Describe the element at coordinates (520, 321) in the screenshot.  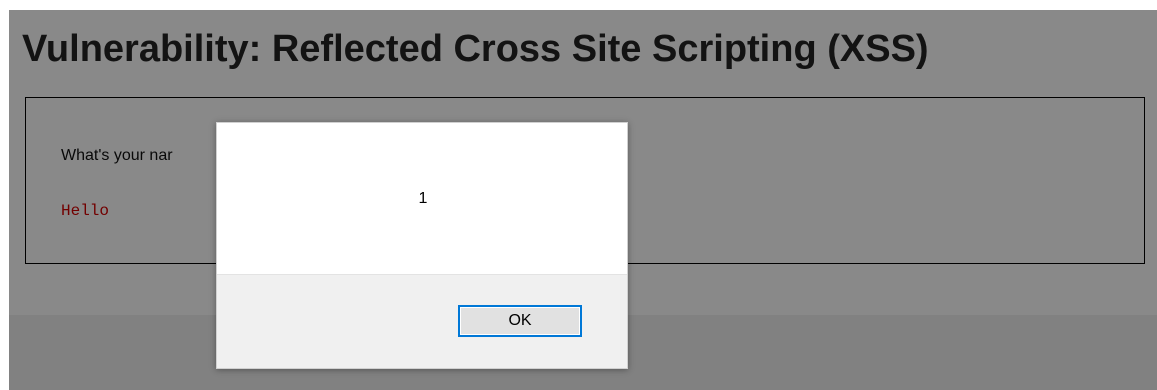
I see `ok-button: OK` at that location.